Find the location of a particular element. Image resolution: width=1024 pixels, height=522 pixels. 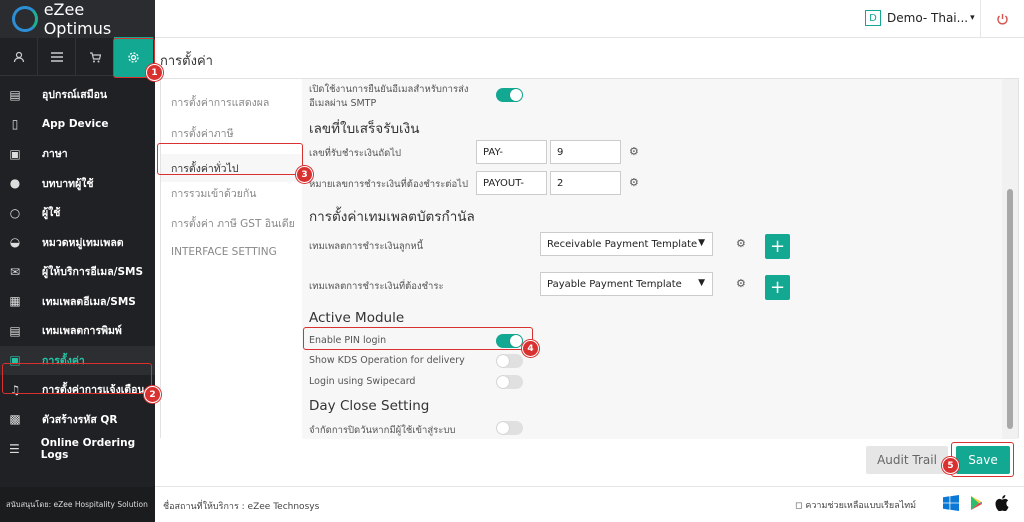

sidebar-item-user-role: ● บทบาทผู้ใช้ is located at coordinates (77, 184).